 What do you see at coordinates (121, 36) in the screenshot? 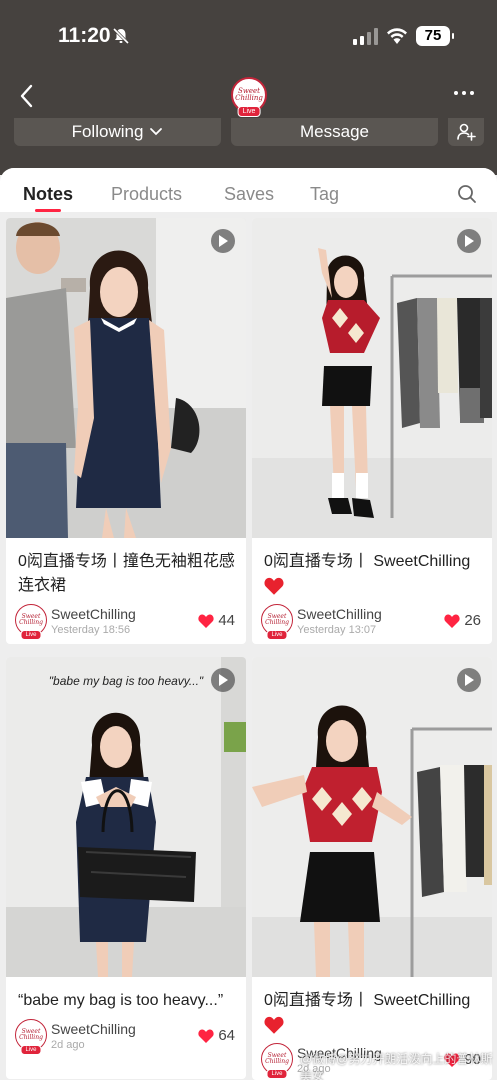
I see `silent-bell-icon` at bounding box center [121, 36].